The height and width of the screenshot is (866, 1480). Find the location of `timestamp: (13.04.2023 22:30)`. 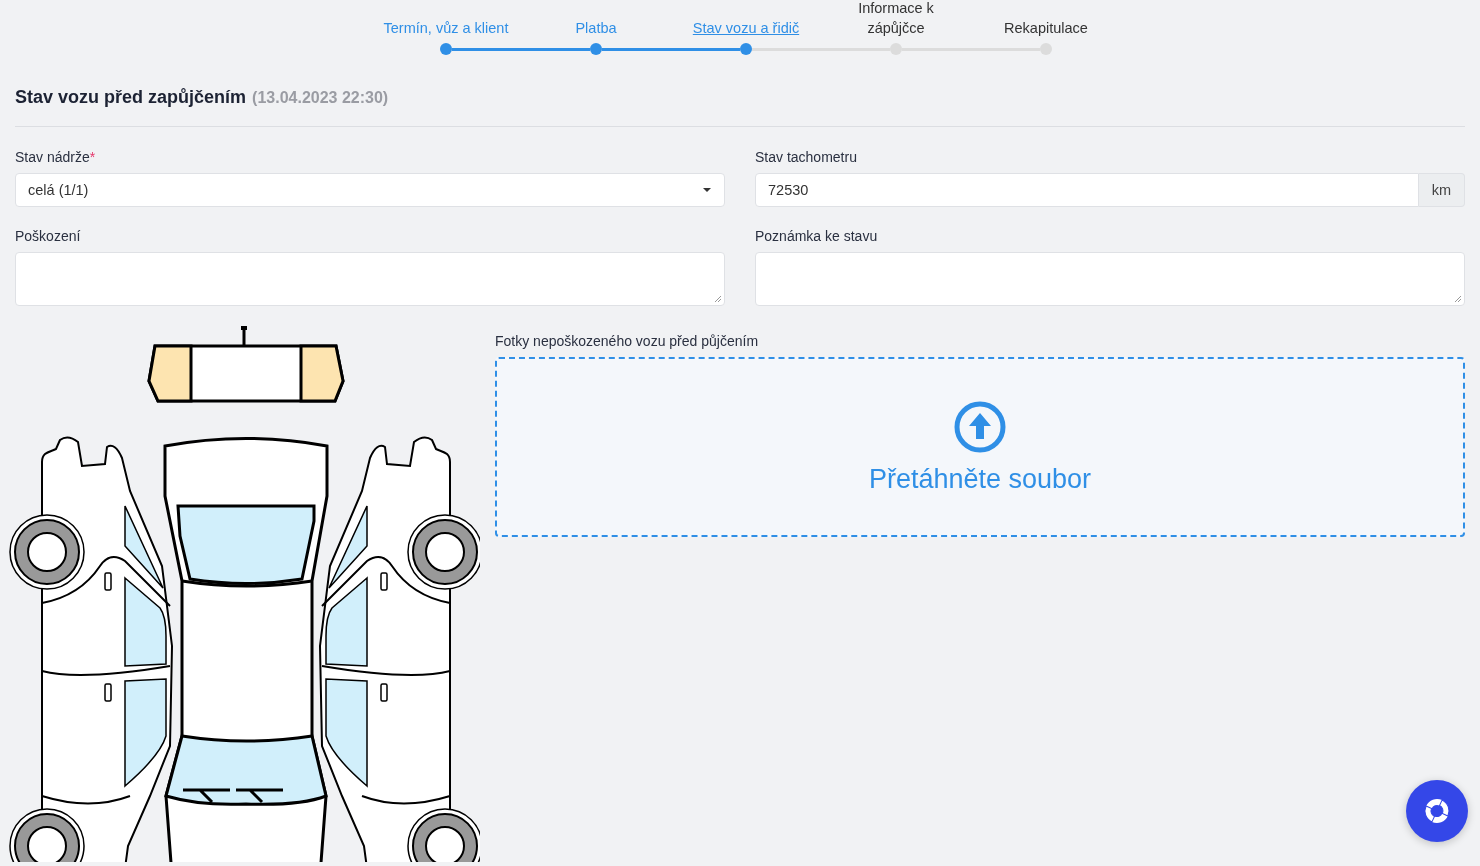

timestamp: (13.04.2023 22:30) is located at coordinates (320, 98).